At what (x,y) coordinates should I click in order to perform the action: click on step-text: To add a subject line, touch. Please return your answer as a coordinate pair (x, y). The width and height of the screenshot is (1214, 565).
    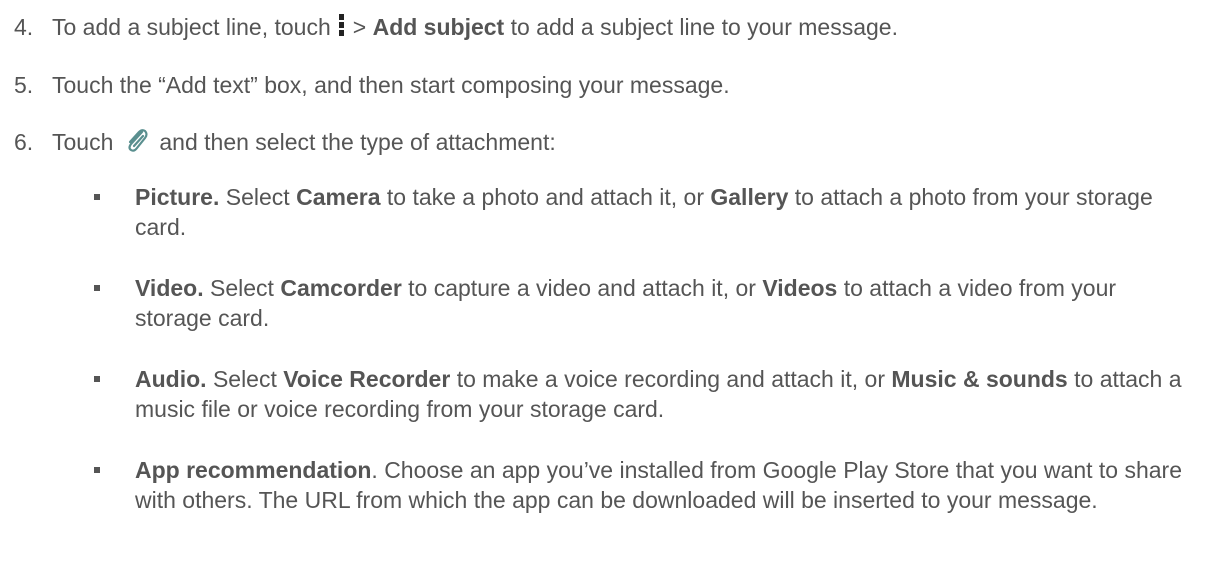
    Looking at the image, I should click on (191, 27).